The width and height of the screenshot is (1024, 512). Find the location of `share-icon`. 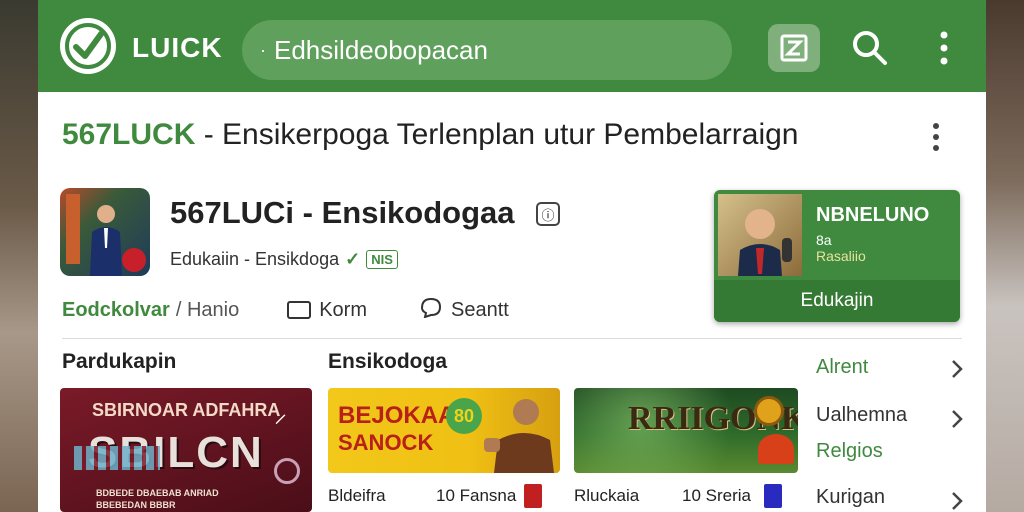

share-icon is located at coordinates (431, 310).